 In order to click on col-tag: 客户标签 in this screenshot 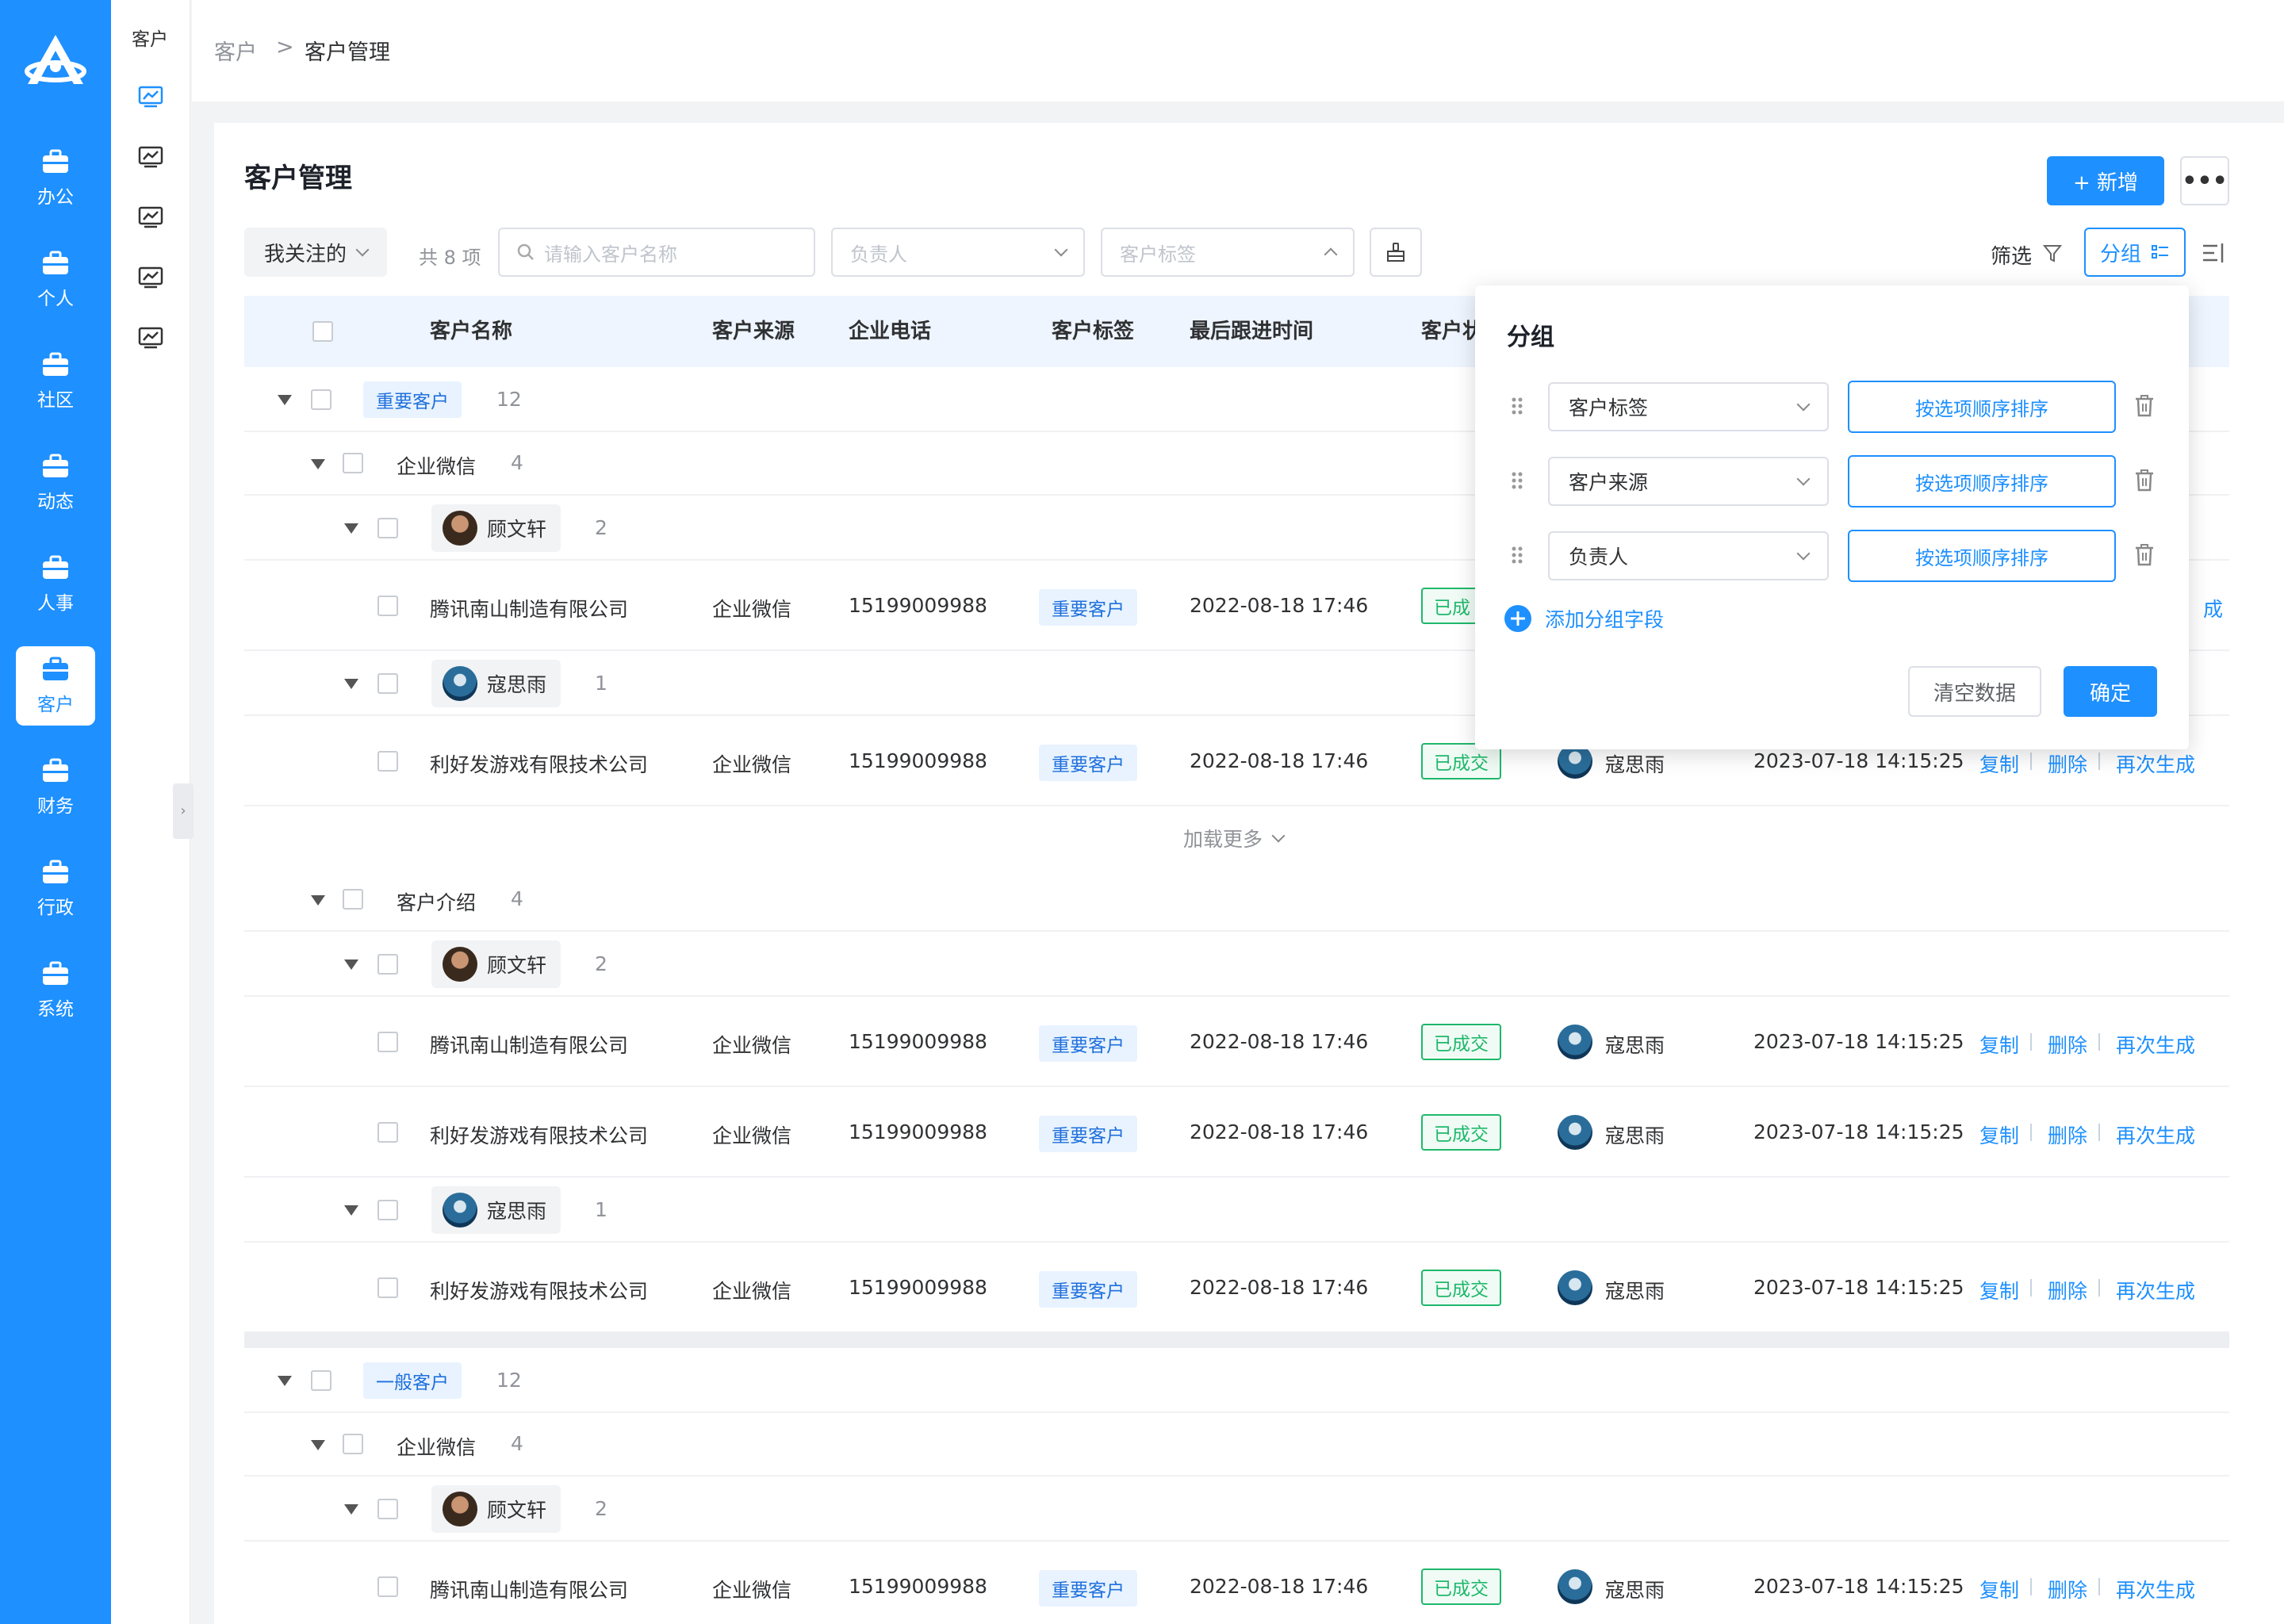, I will do `click(1093, 331)`.